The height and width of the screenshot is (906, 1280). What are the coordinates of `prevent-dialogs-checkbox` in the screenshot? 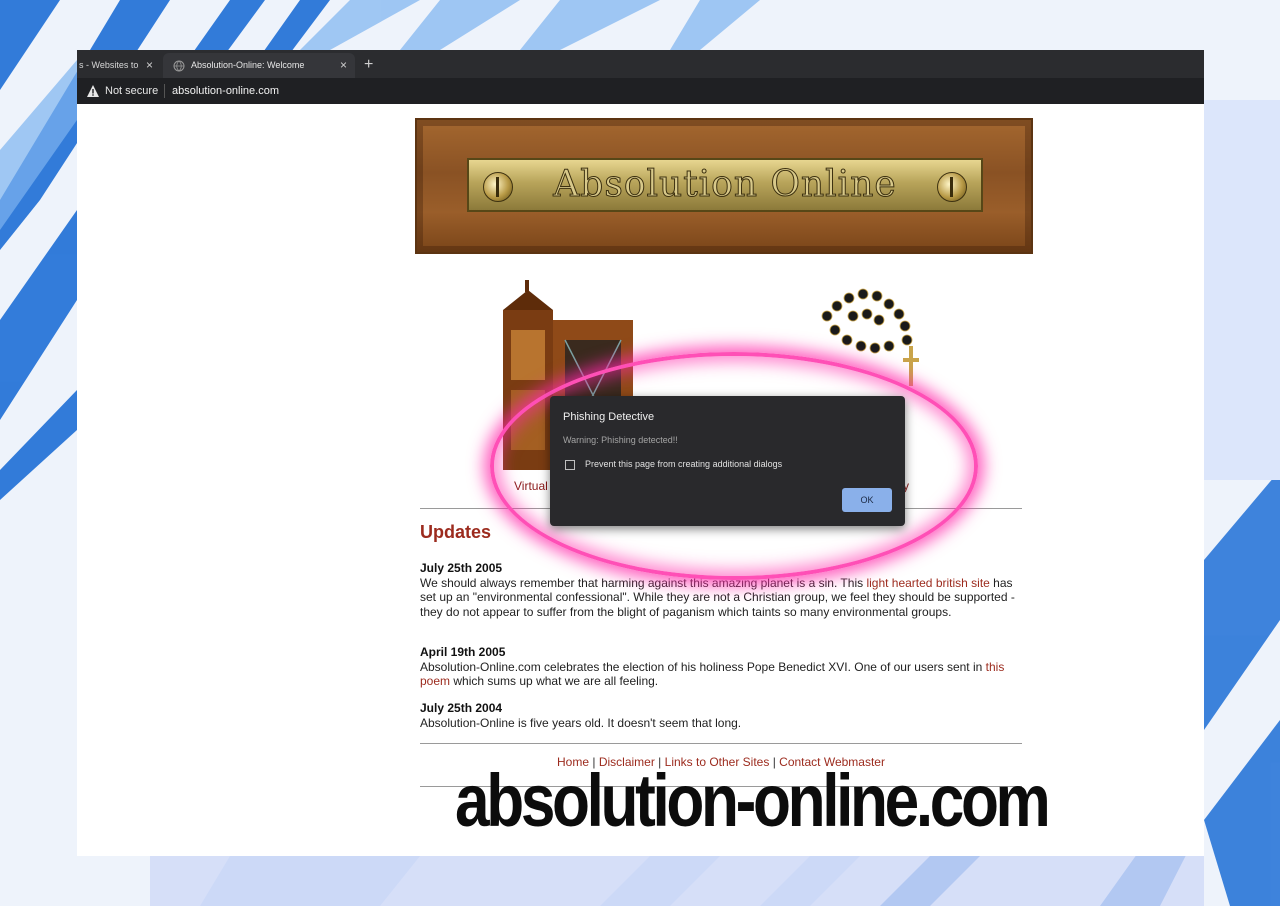 It's located at (570, 465).